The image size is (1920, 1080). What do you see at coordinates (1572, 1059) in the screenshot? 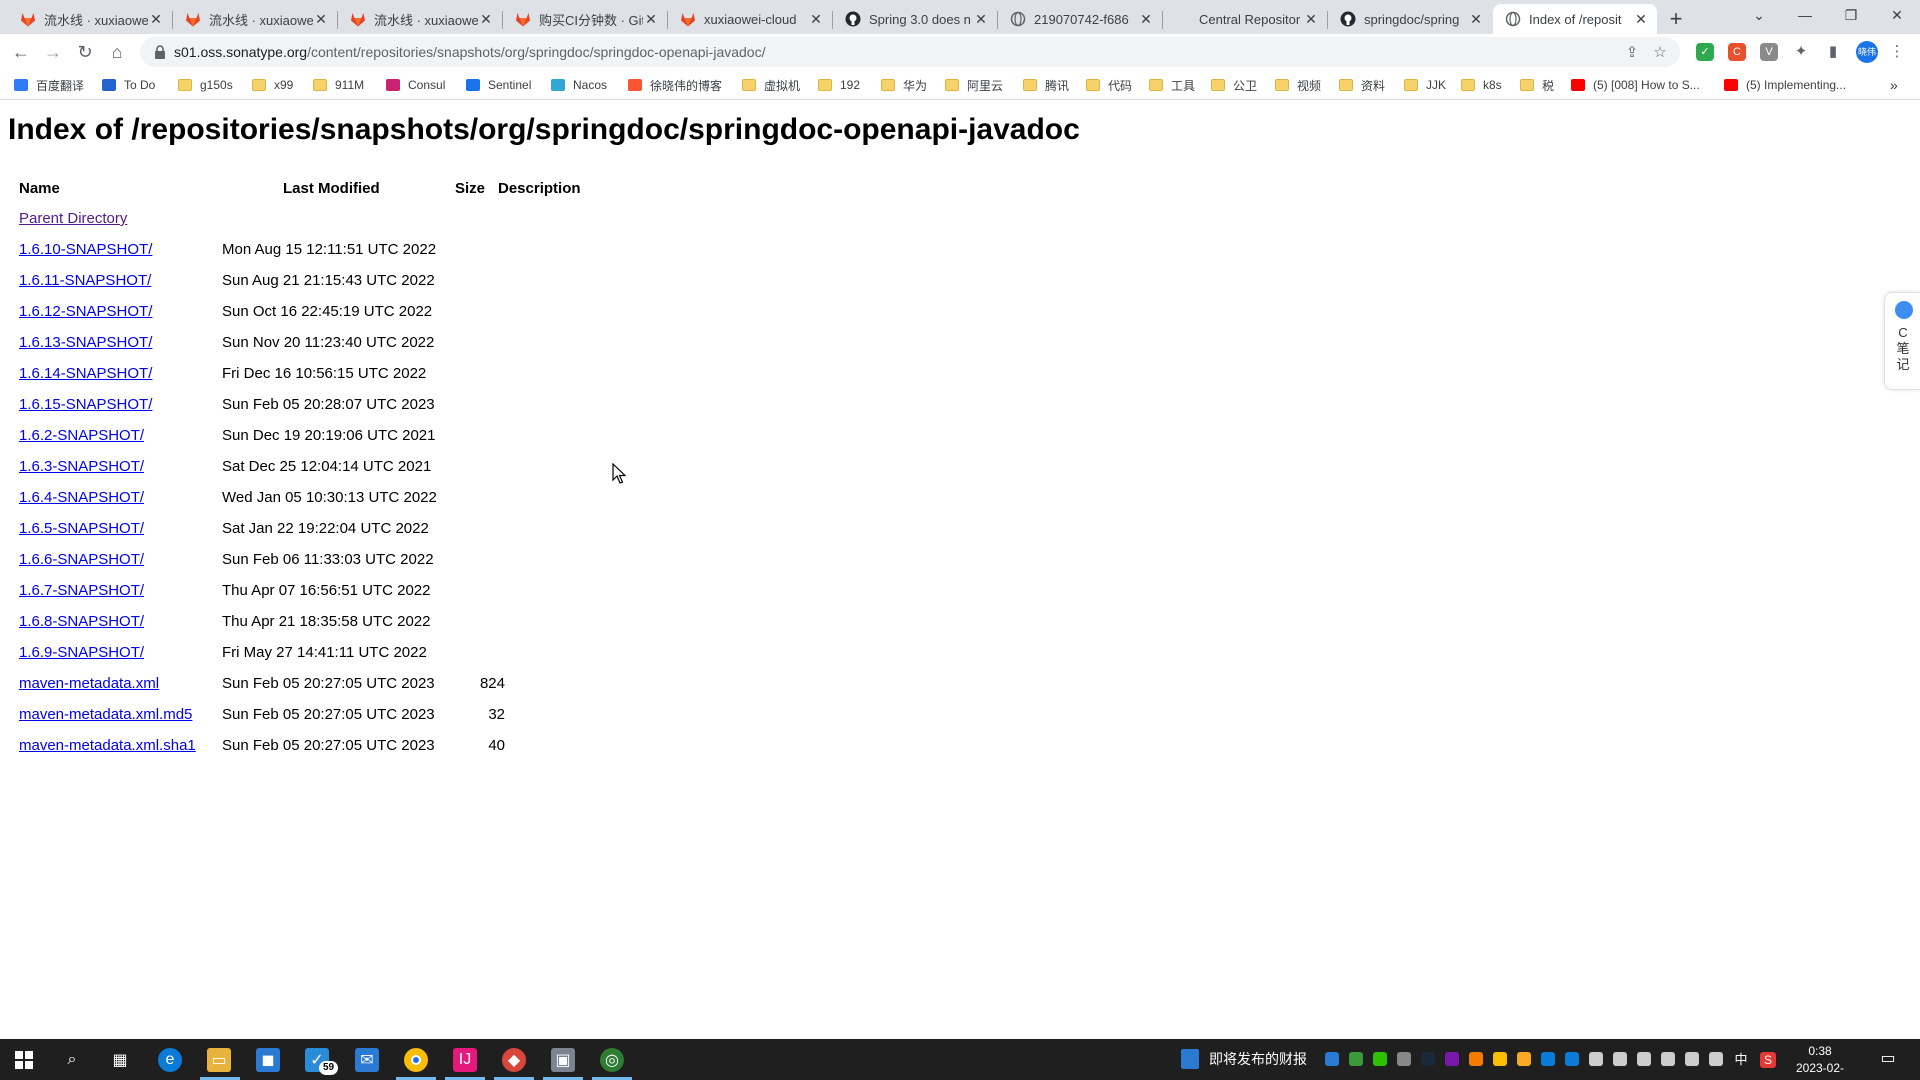
I see `onedrive-icon` at bounding box center [1572, 1059].